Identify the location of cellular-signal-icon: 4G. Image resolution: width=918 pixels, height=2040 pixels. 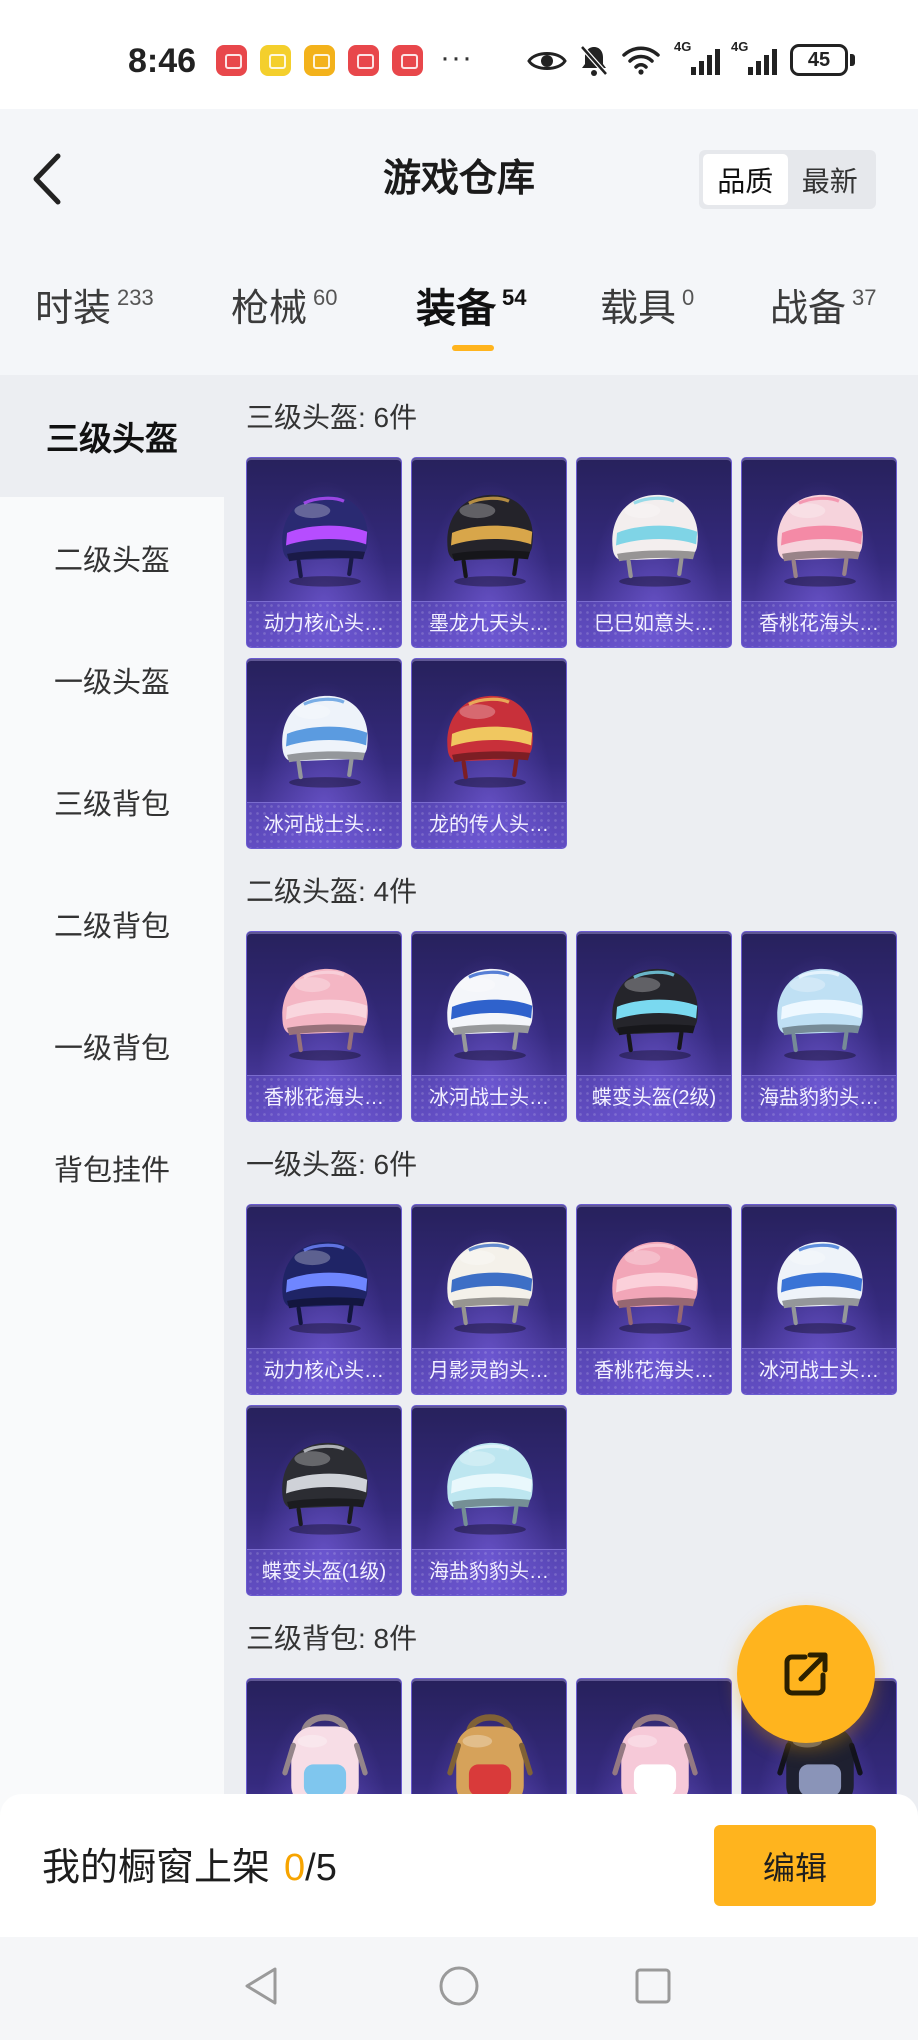
(697, 58).